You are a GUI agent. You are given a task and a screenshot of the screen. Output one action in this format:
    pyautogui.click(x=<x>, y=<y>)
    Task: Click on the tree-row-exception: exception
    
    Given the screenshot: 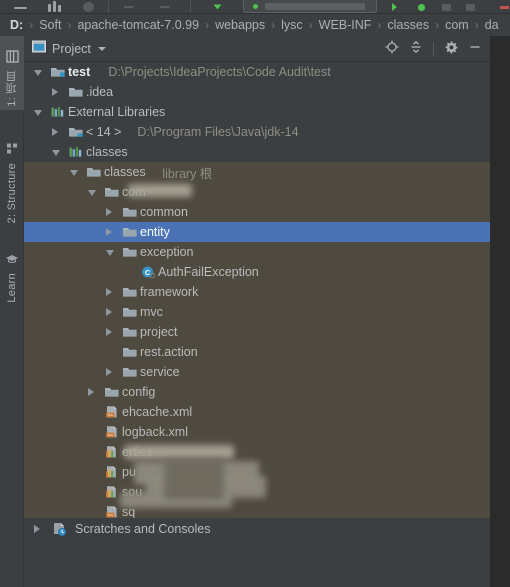 What is the action you would take?
    pyautogui.click(x=257, y=252)
    